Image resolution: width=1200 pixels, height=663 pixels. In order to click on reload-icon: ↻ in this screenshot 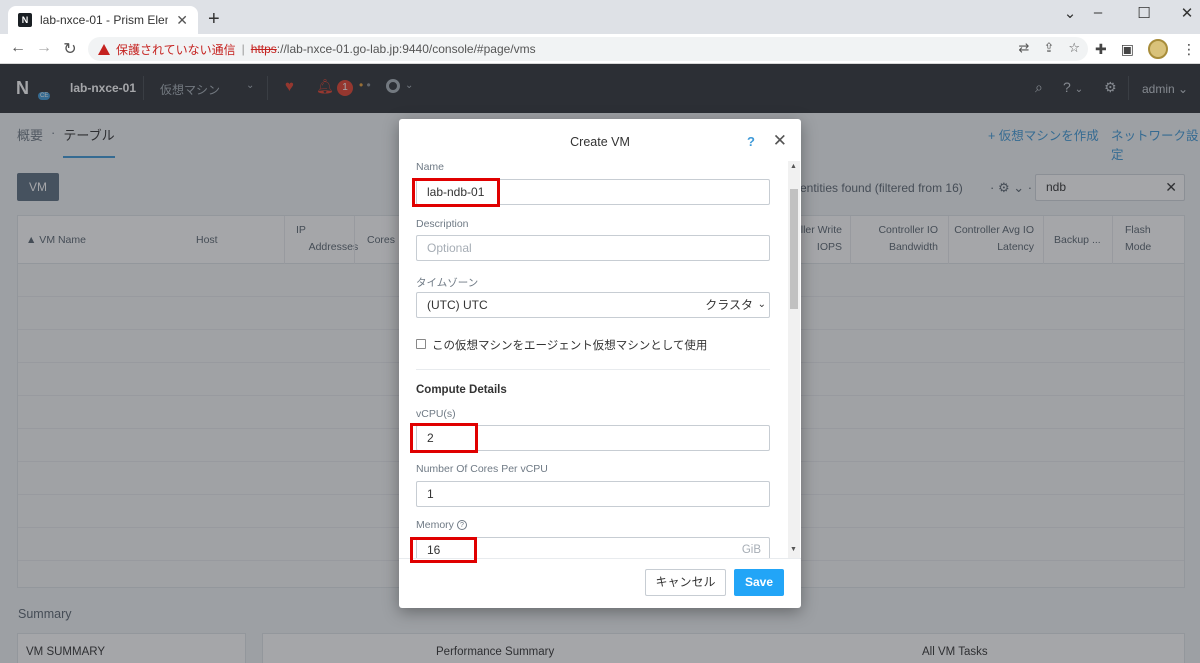, I will do `click(70, 49)`.